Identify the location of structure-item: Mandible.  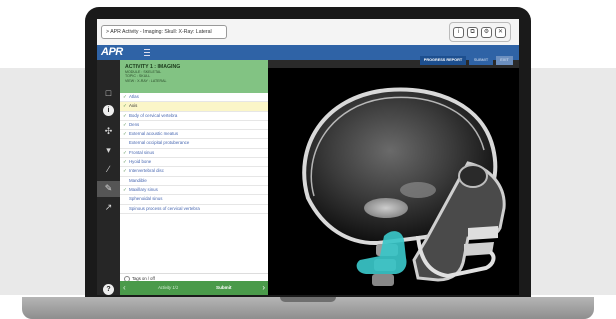
(194, 181).